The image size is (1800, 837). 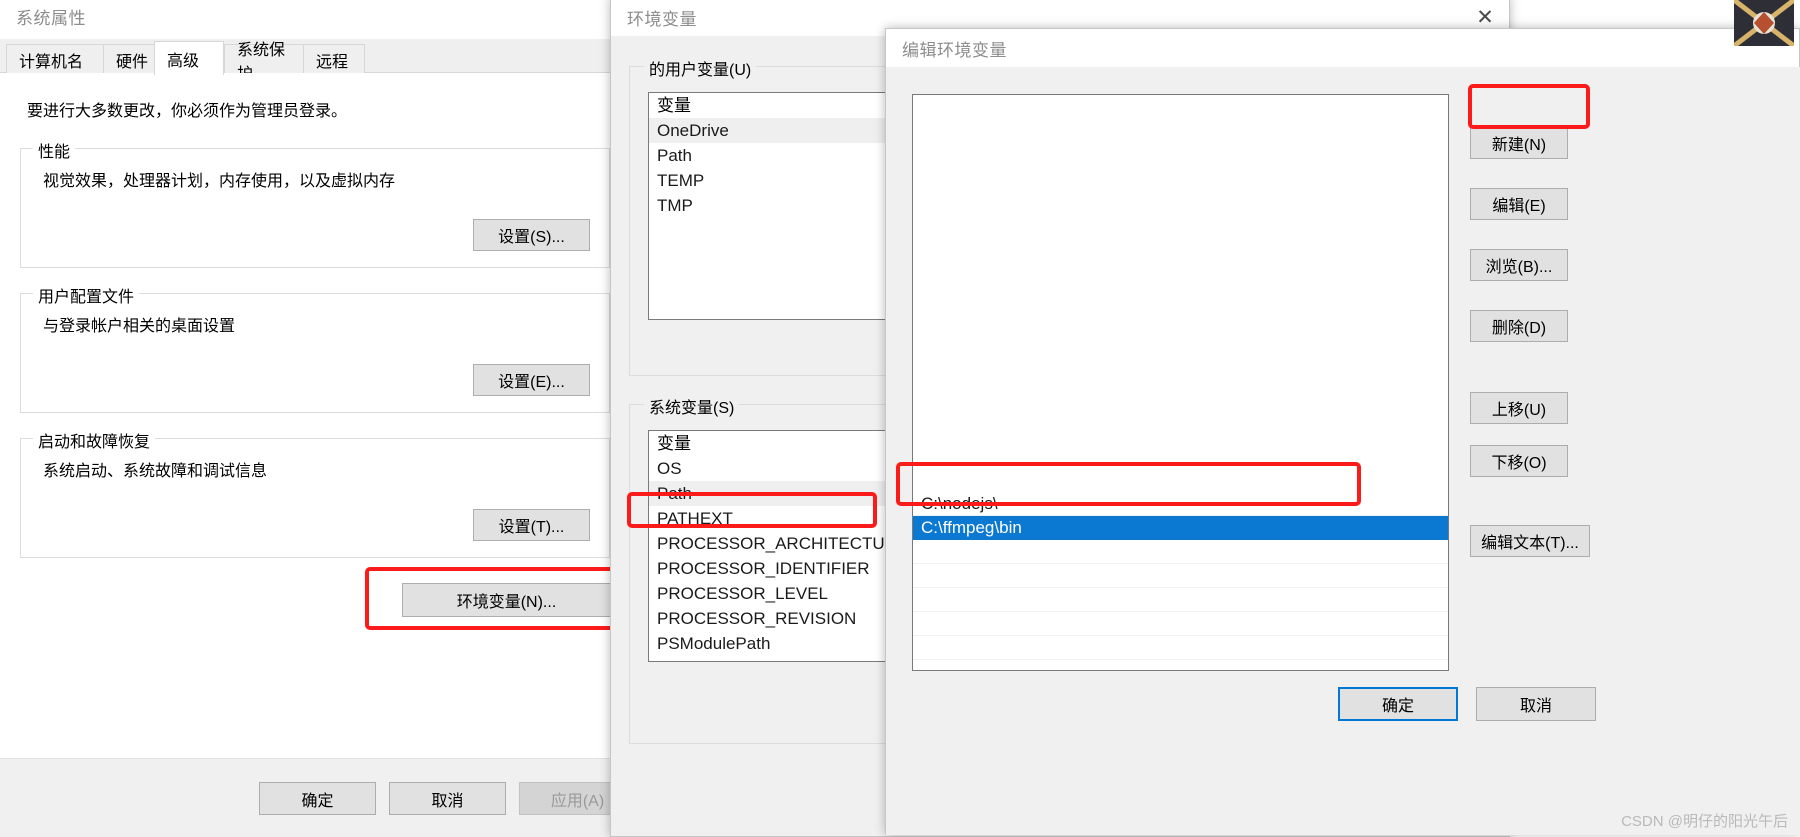 I want to click on tab-remote: 远程, so click(x=334, y=59).